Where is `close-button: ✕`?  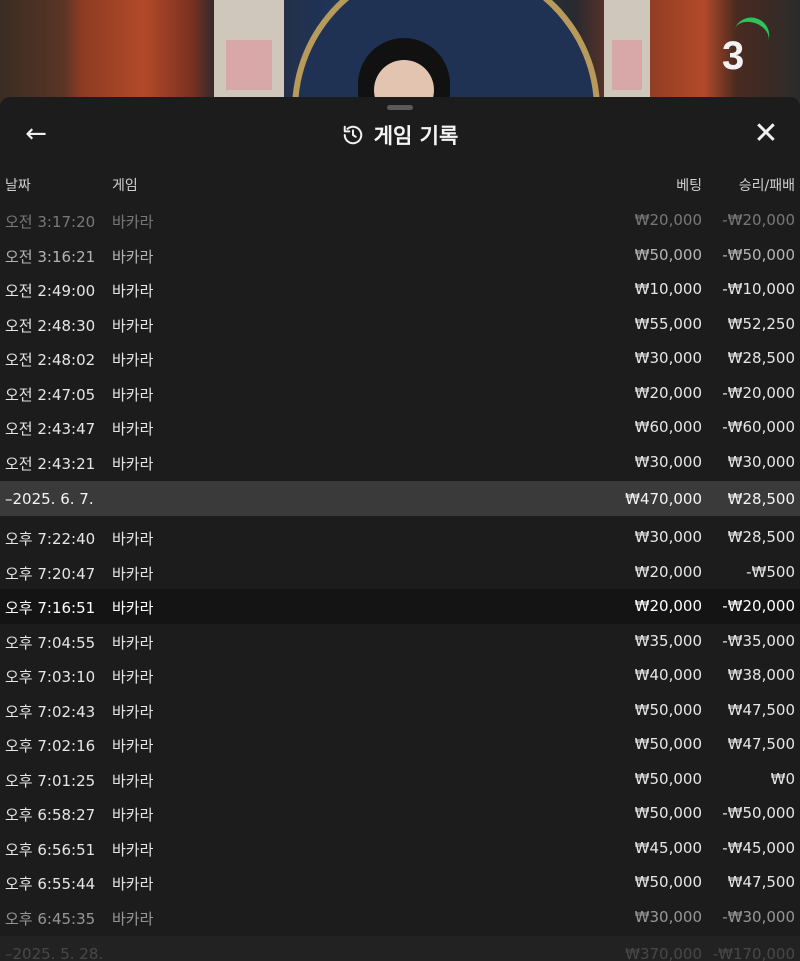
close-button: ✕ is located at coordinates (766, 135).